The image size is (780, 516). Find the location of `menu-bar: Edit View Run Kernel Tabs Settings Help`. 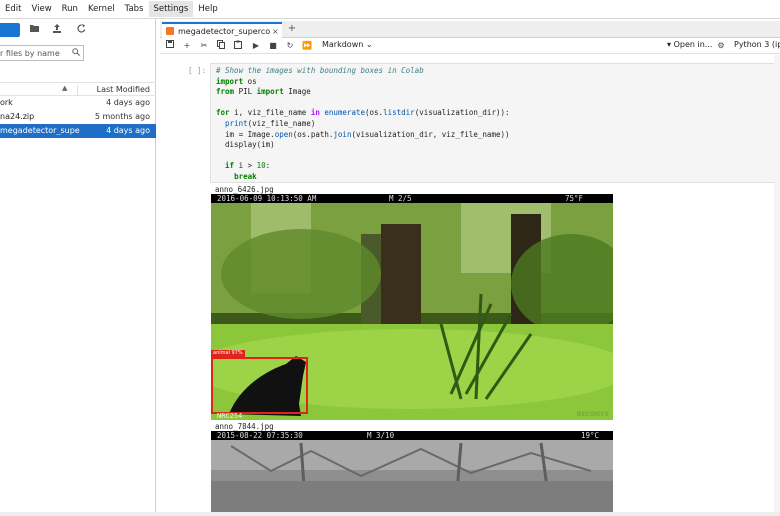

menu-bar: Edit View Run Kernel Tabs Settings Help is located at coordinates (390, 9).